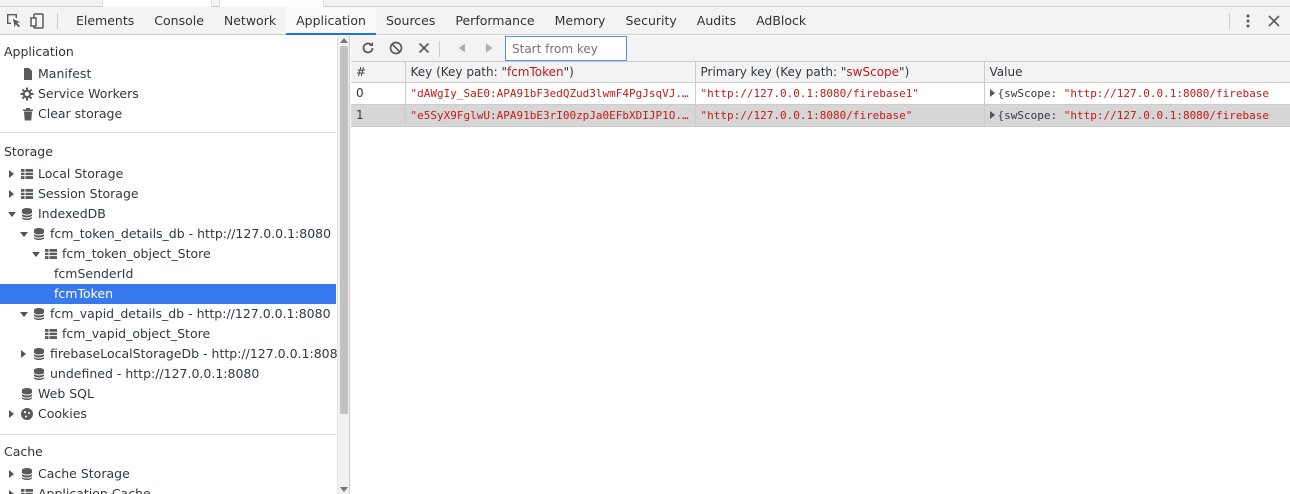 Image resolution: width=1290 pixels, height=494 pixels. What do you see at coordinates (168, 194) in the screenshot?
I see `sidebar-item-session-storage: Session Storage` at bounding box center [168, 194].